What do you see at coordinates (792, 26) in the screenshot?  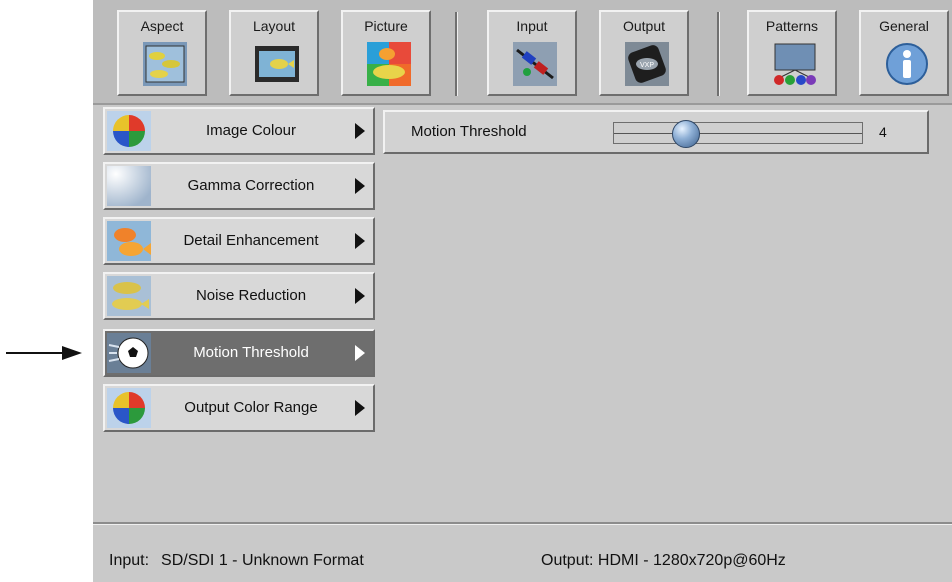 I see `toolbar-patterns-label: Patterns` at bounding box center [792, 26].